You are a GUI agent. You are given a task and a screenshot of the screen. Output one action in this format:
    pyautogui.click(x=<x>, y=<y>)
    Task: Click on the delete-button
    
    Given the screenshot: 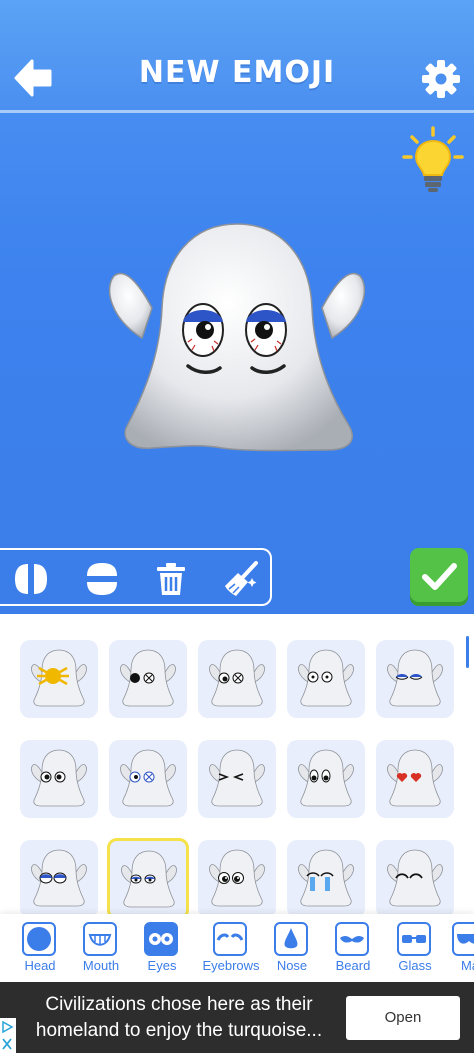 What is the action you would take?
    pyautogui.click(x=171, y=579)
    